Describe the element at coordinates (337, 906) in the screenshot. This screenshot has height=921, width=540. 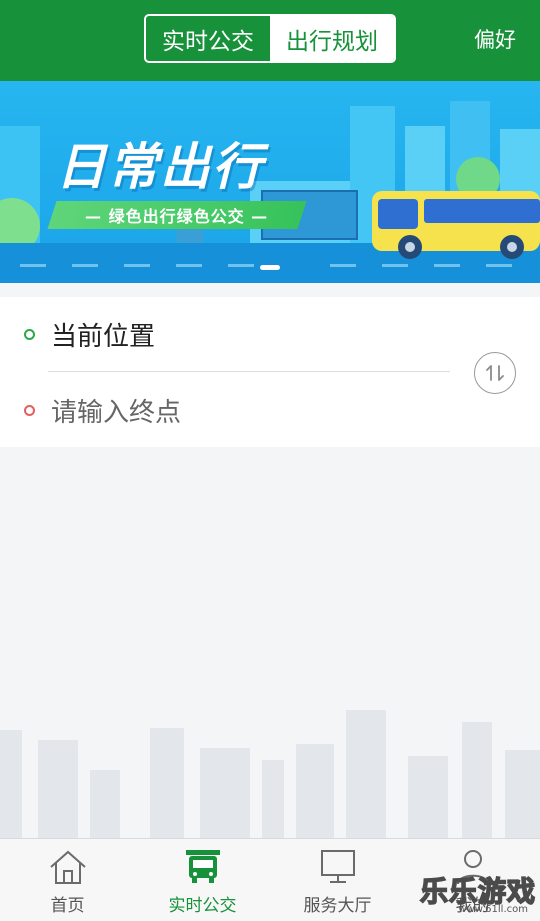
I see `nav-service-hall-label: 服务大厅` at that location.